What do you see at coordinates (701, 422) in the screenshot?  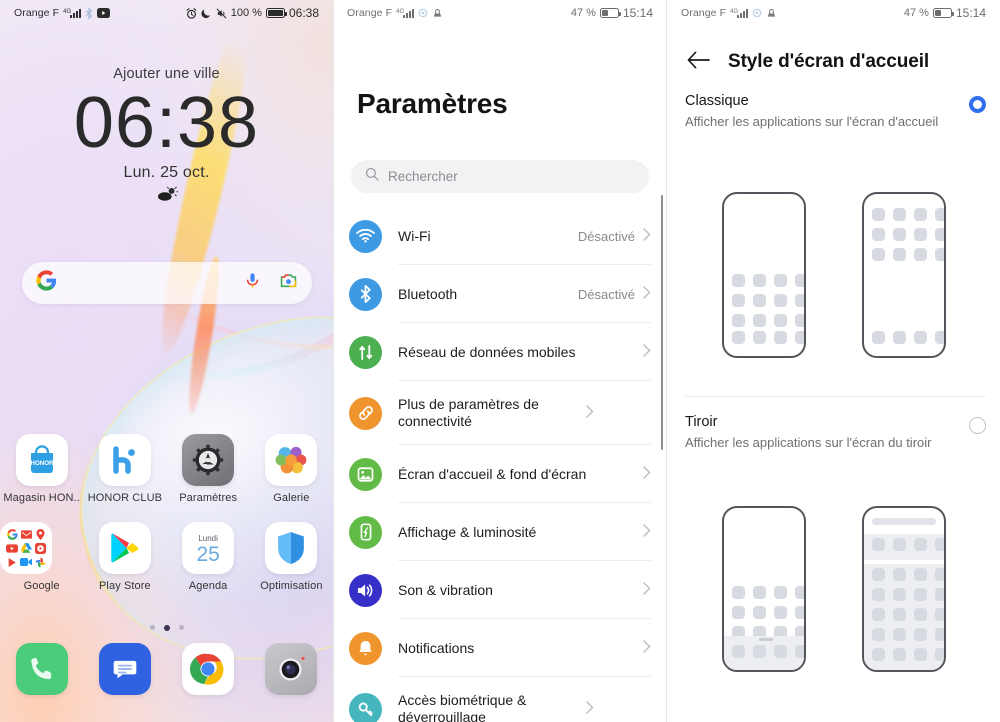 I see `option-name: Tiroir` at bounding box center [701, 422].